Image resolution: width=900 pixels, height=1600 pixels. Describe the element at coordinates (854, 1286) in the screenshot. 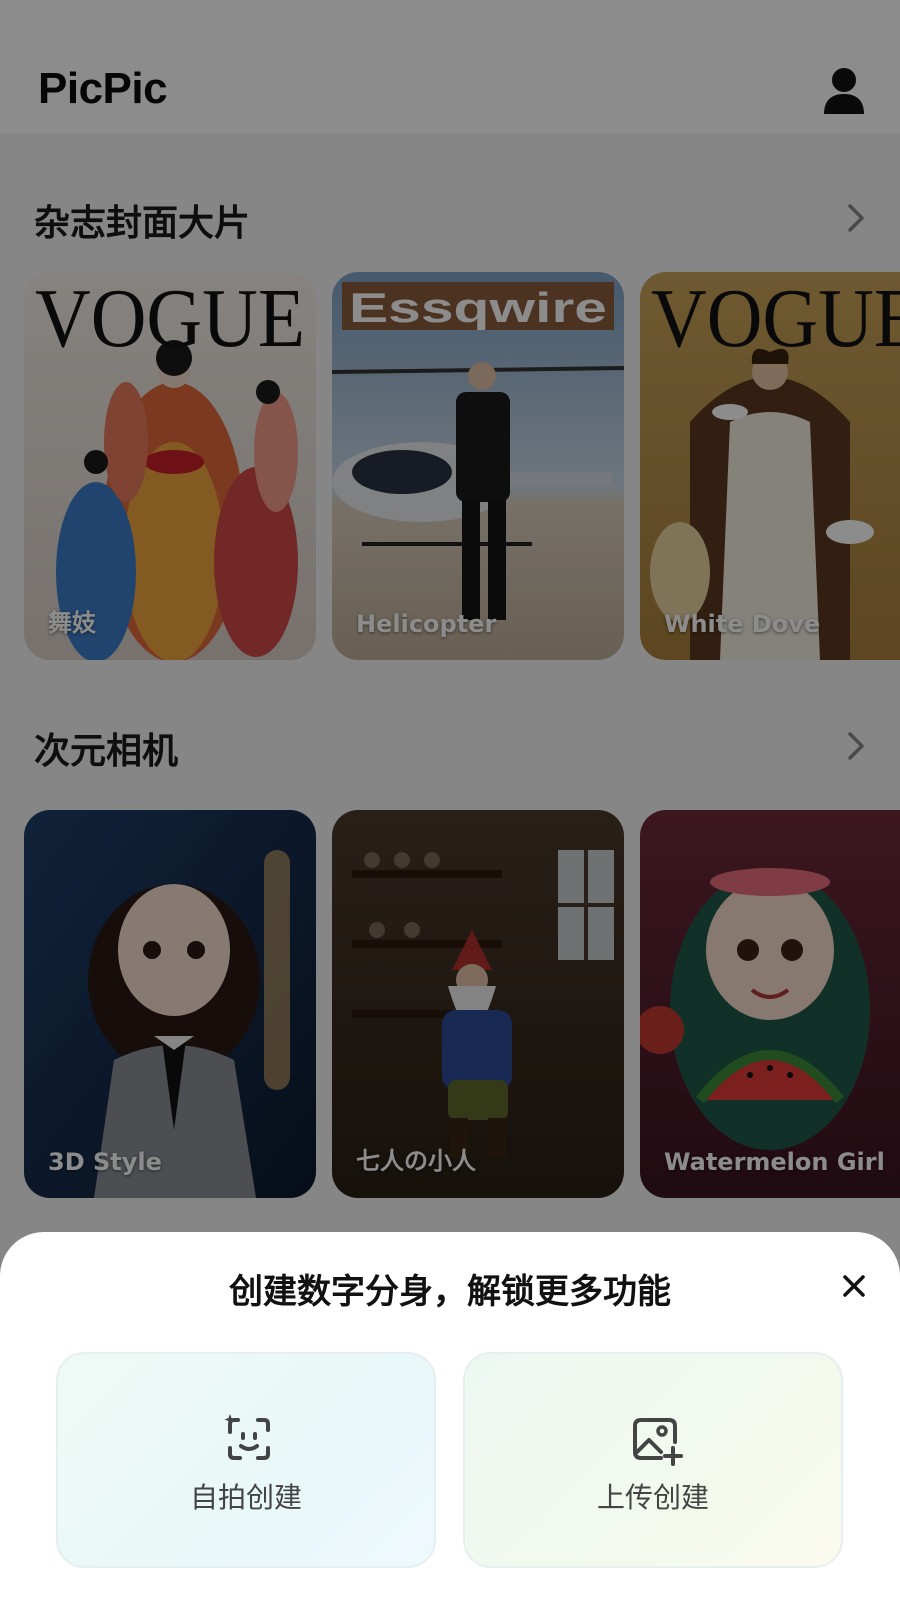

I see `close-icon` at that location.